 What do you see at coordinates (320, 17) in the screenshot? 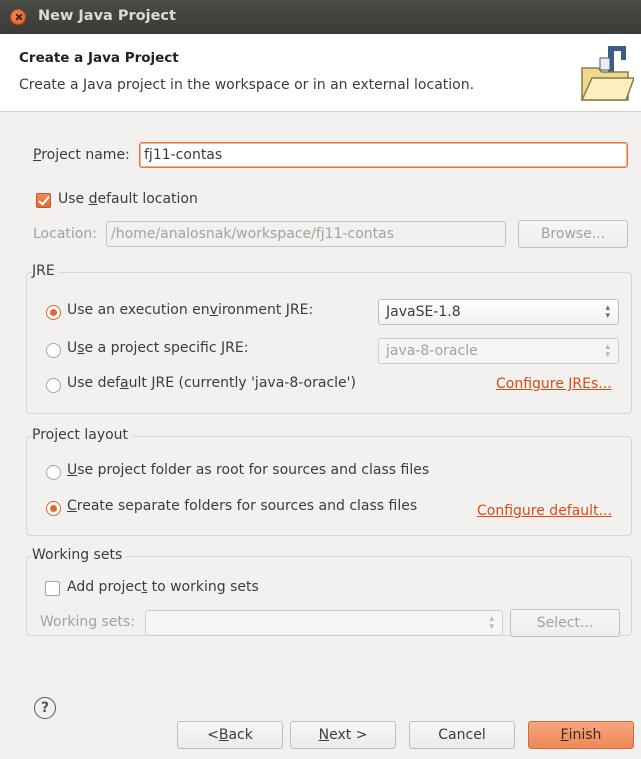
I see `window-titlebar: New Java Project` at bounding box center [320, 17].